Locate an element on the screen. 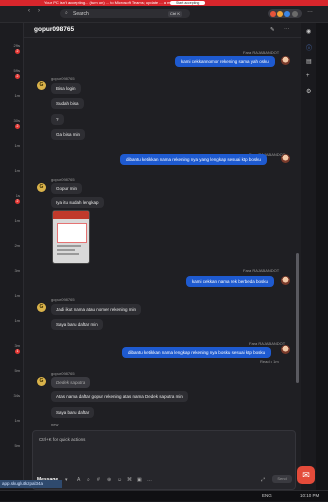 This screenshot has width=328, height=502. edge-panel is located at coordinates (322, 261).